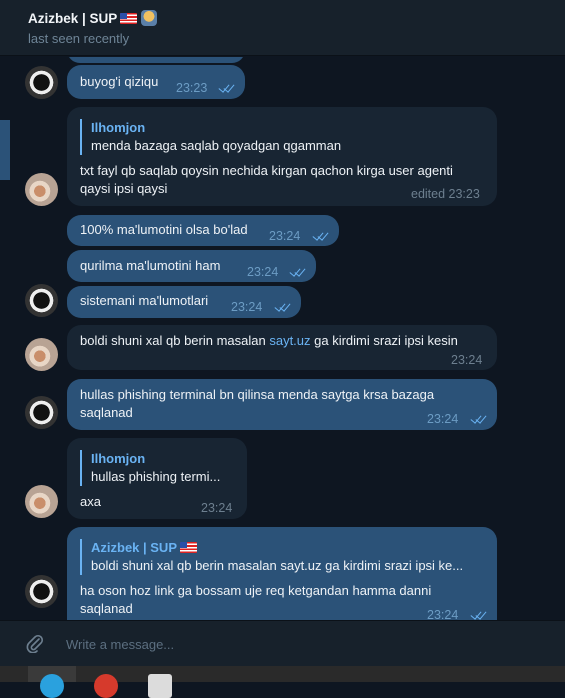 This screenshot has width=565, height=698. I want to click on reply-author: Azizbek | SUP, so click(277, 548).